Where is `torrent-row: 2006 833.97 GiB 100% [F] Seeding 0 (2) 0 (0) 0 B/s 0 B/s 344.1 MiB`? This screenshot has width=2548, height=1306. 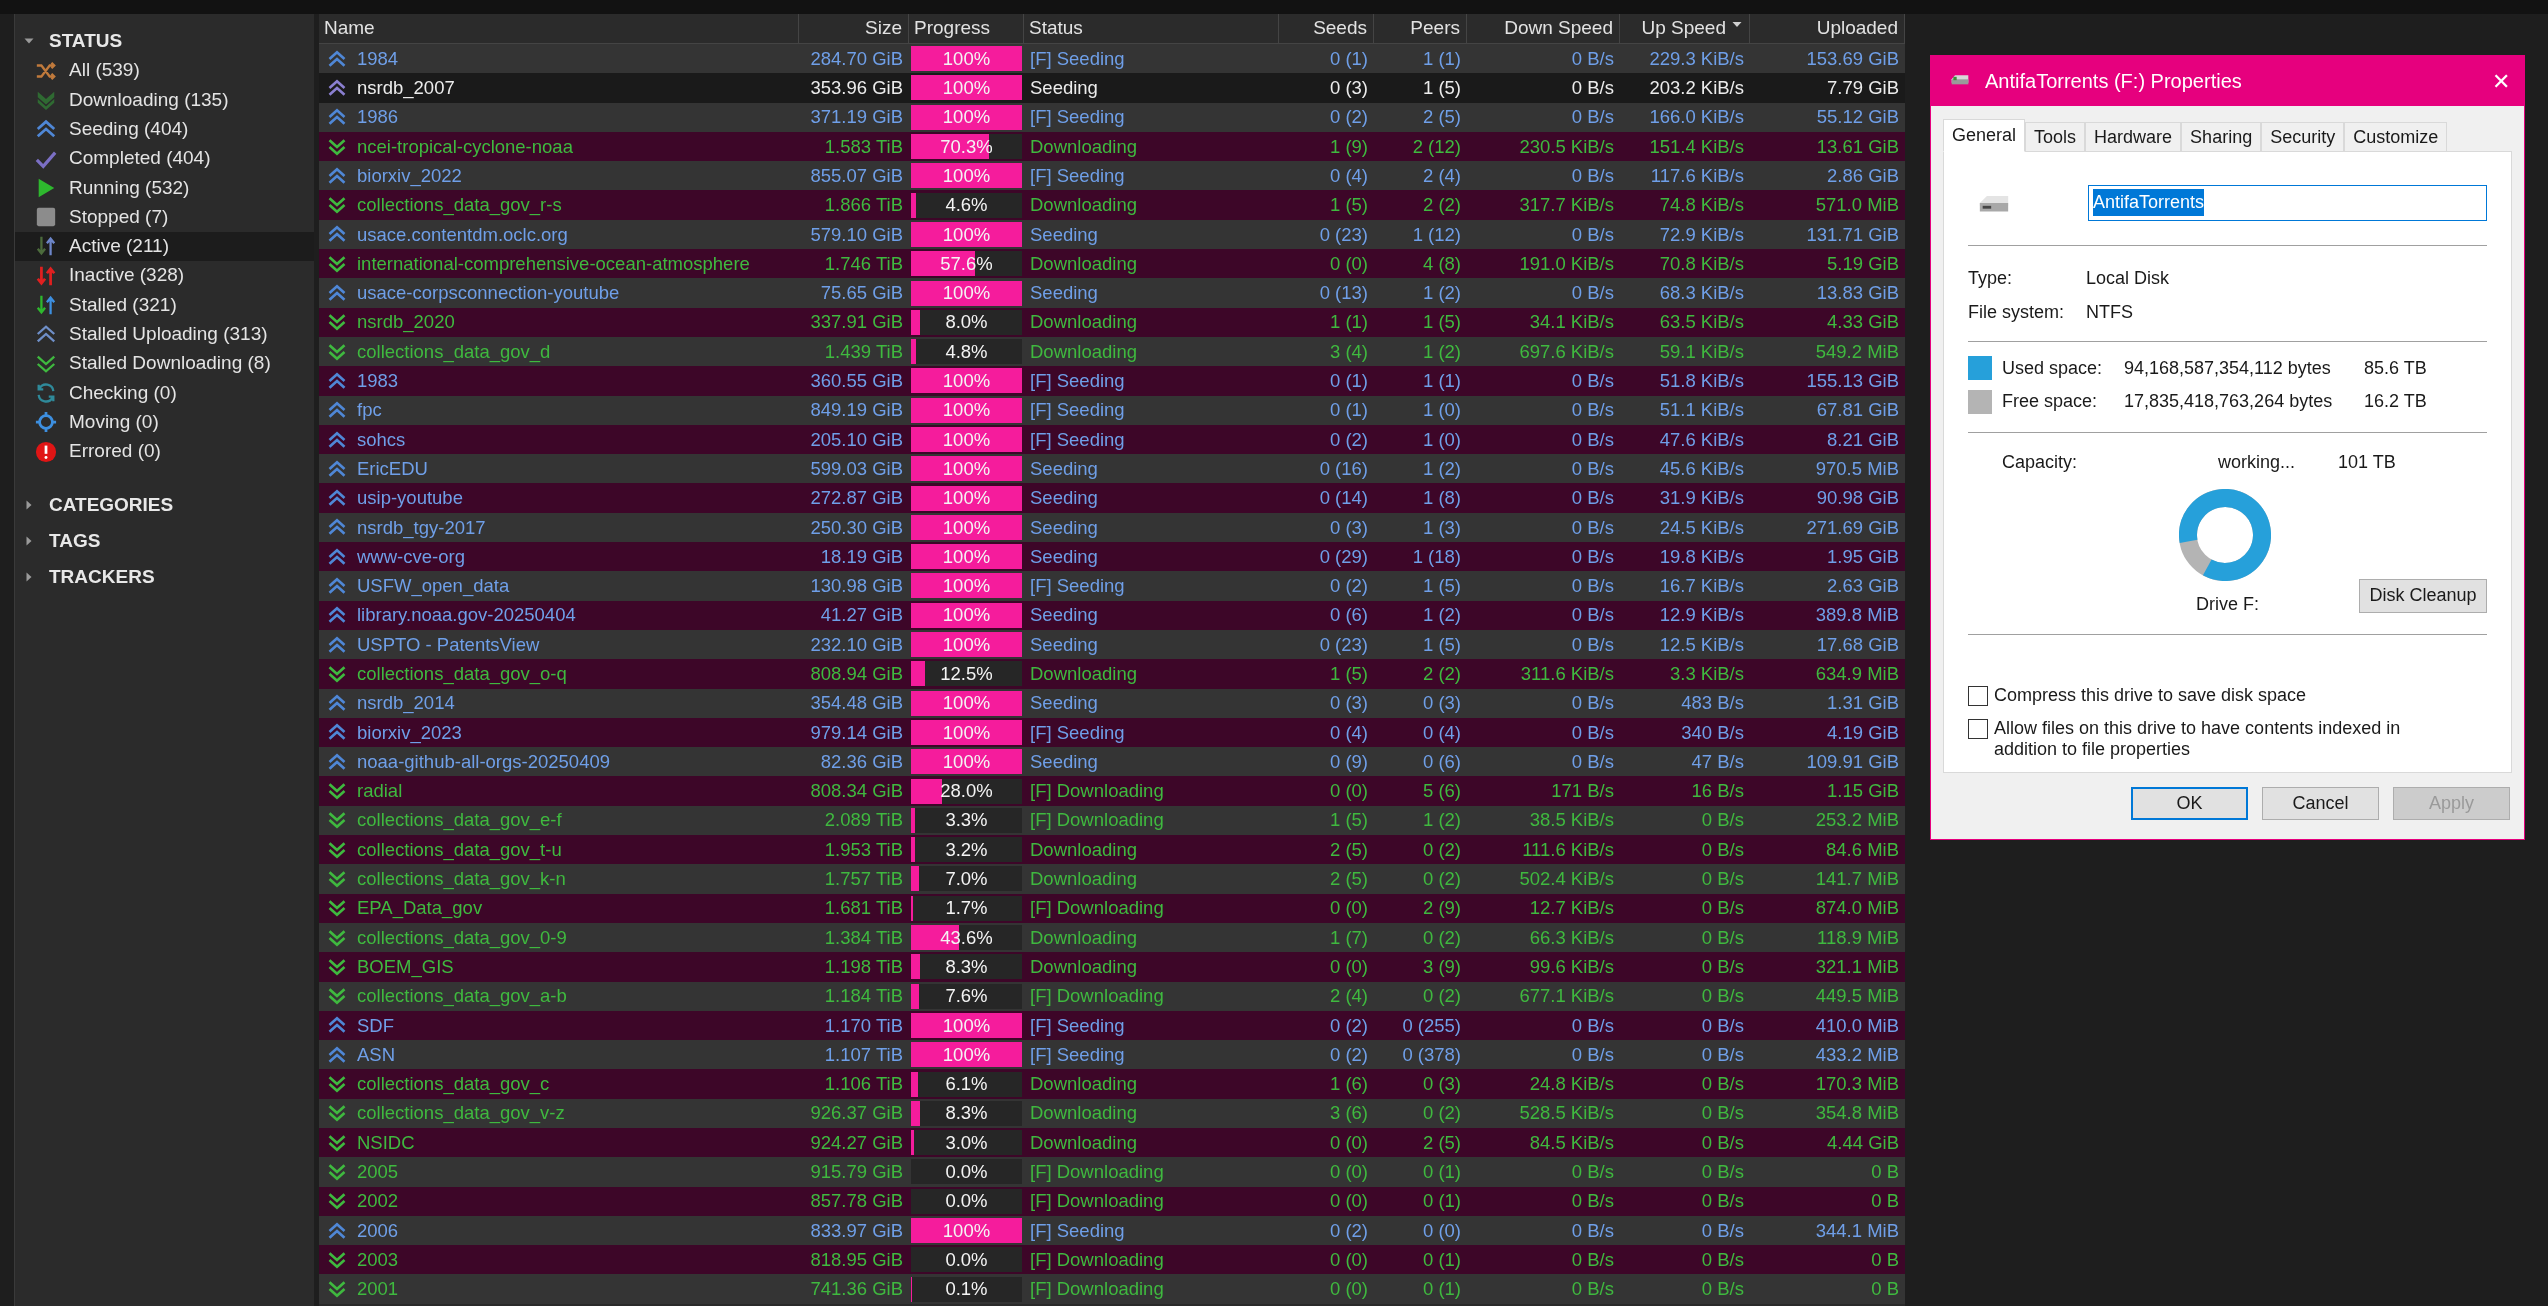 torrent-row: 2006 833.97 GiB 100% [F] Seeding 0 (2) 0 (0) 0 B/s 0 B/s 344.1 MiB is located at coordinates (1112, 1230).